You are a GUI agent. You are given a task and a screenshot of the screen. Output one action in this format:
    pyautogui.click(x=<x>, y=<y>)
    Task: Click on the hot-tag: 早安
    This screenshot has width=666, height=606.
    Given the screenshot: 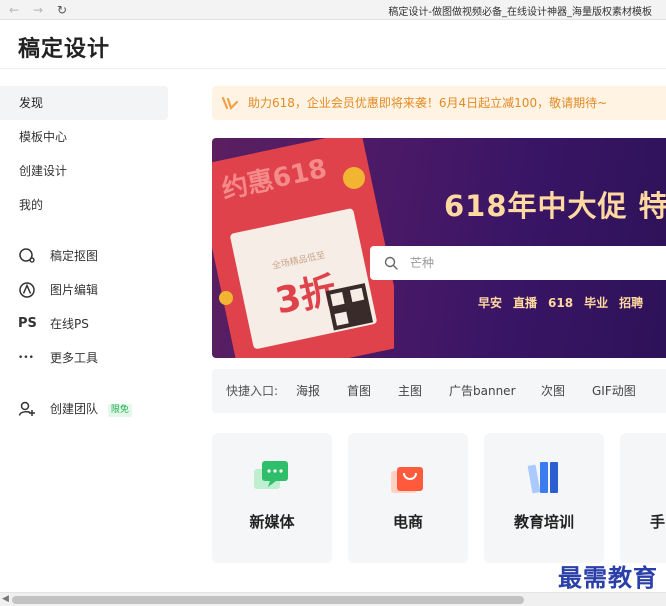 What is the action you would take?
    pyautogui.click(x=490, y=303)
    